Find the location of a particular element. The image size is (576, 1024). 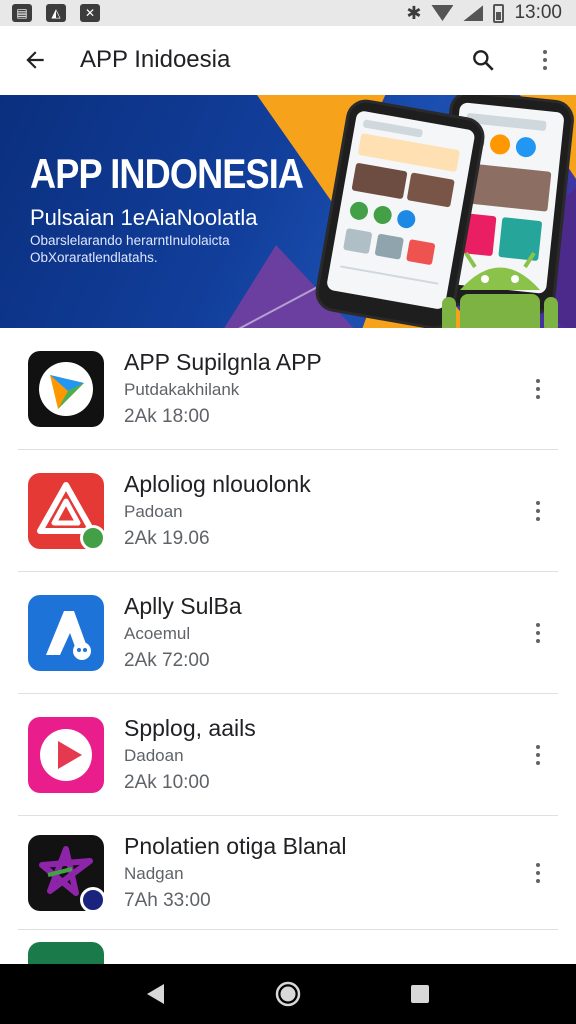

item-text: Pnolatien otiga Blanal Nadgan 7Ah 33:00 is located at coordinates (321, 873).